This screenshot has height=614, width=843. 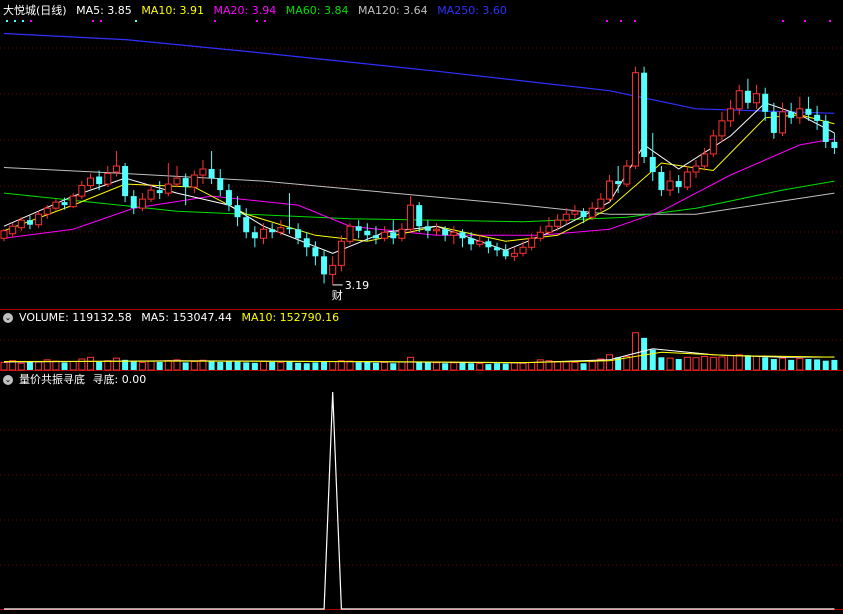 I want to click on stock-title: 大悦城(日线), so click(x=35, y=10).